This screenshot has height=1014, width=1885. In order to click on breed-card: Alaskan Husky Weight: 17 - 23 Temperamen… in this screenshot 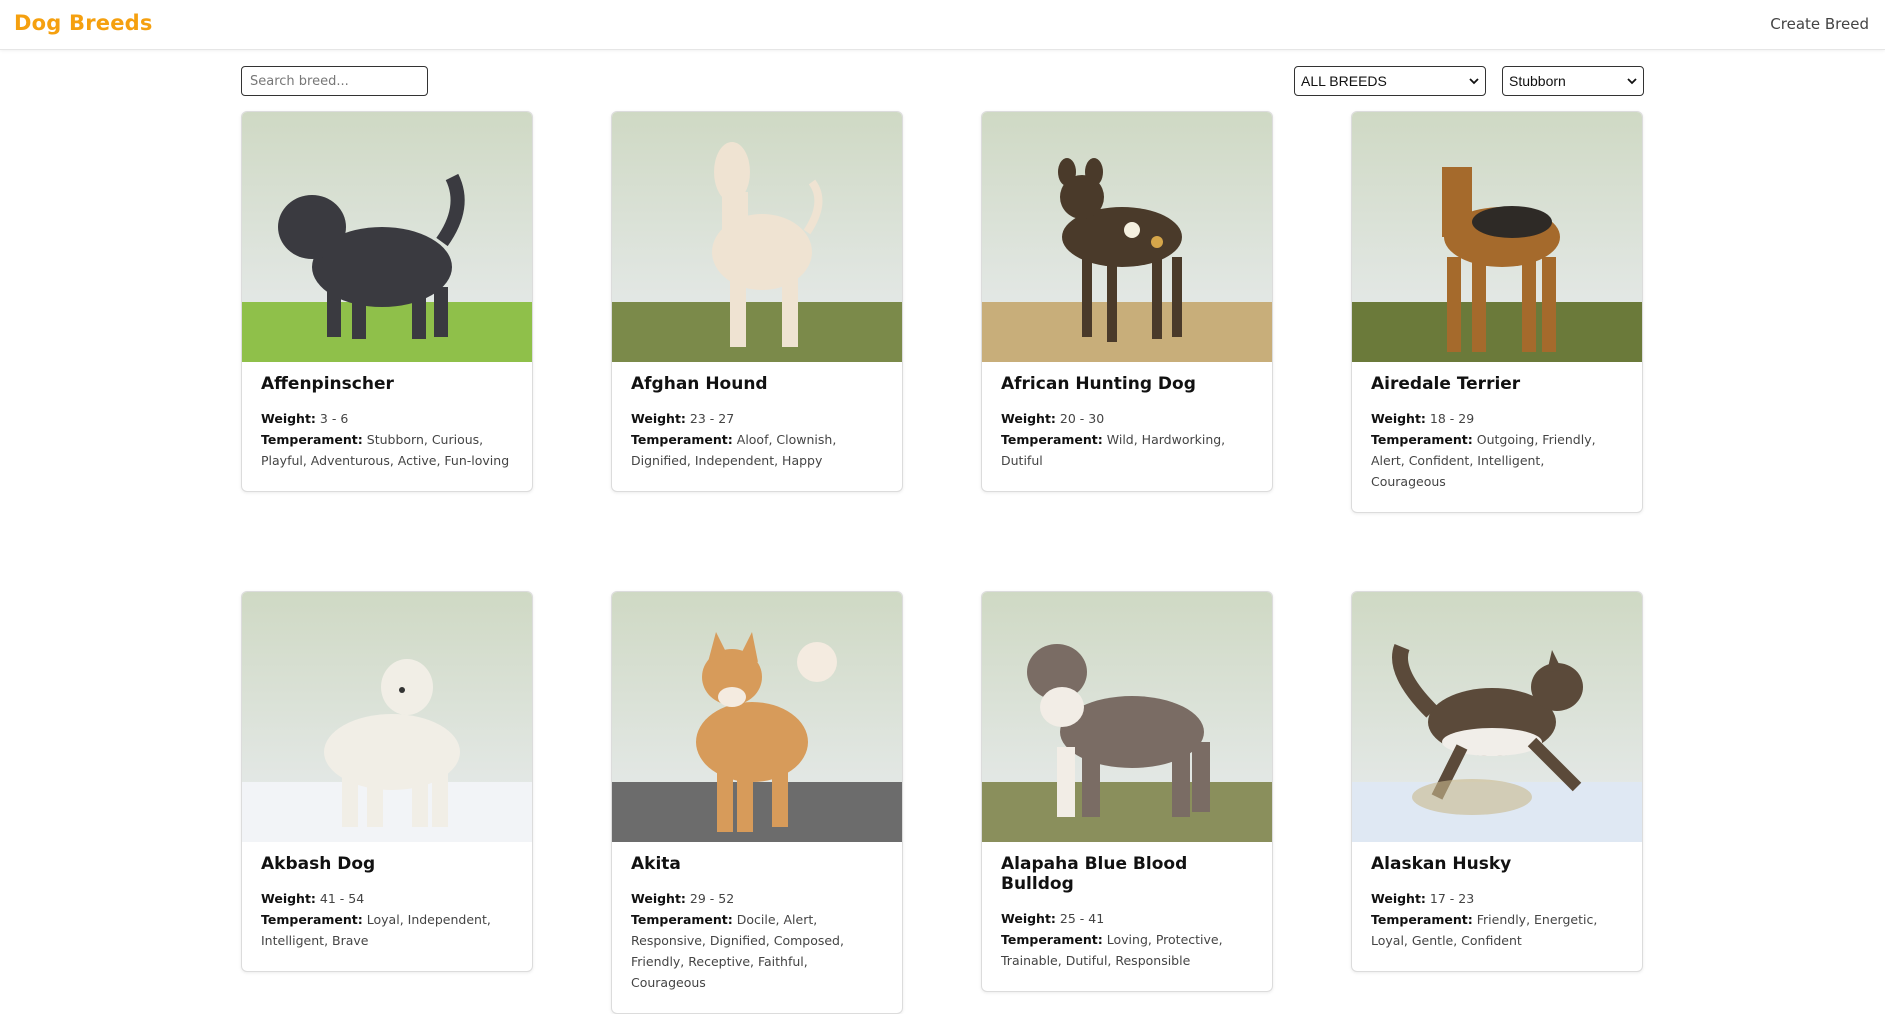, I will do `click(1497, 781)`.